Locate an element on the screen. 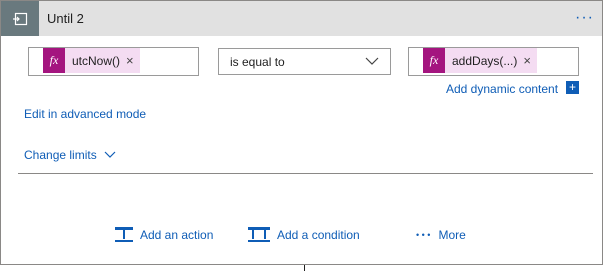  utcnow-token: fx utcNow() × is located at coordinates (91, 60).